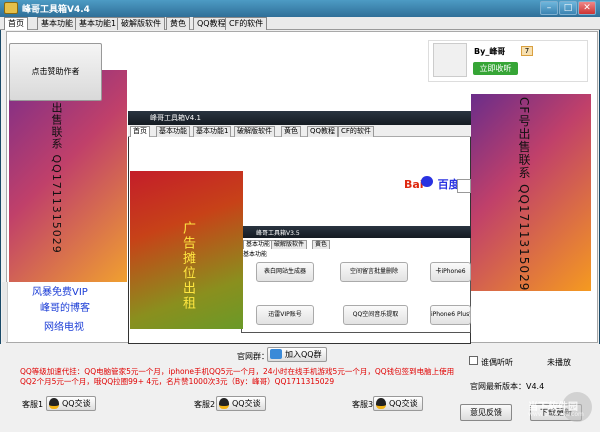 The height and width of the screenshot is (432, 600). What do you see at coordinates (473, 360) in the screenshot?
I see `music-checkbox` at bounding box center [473, 360].